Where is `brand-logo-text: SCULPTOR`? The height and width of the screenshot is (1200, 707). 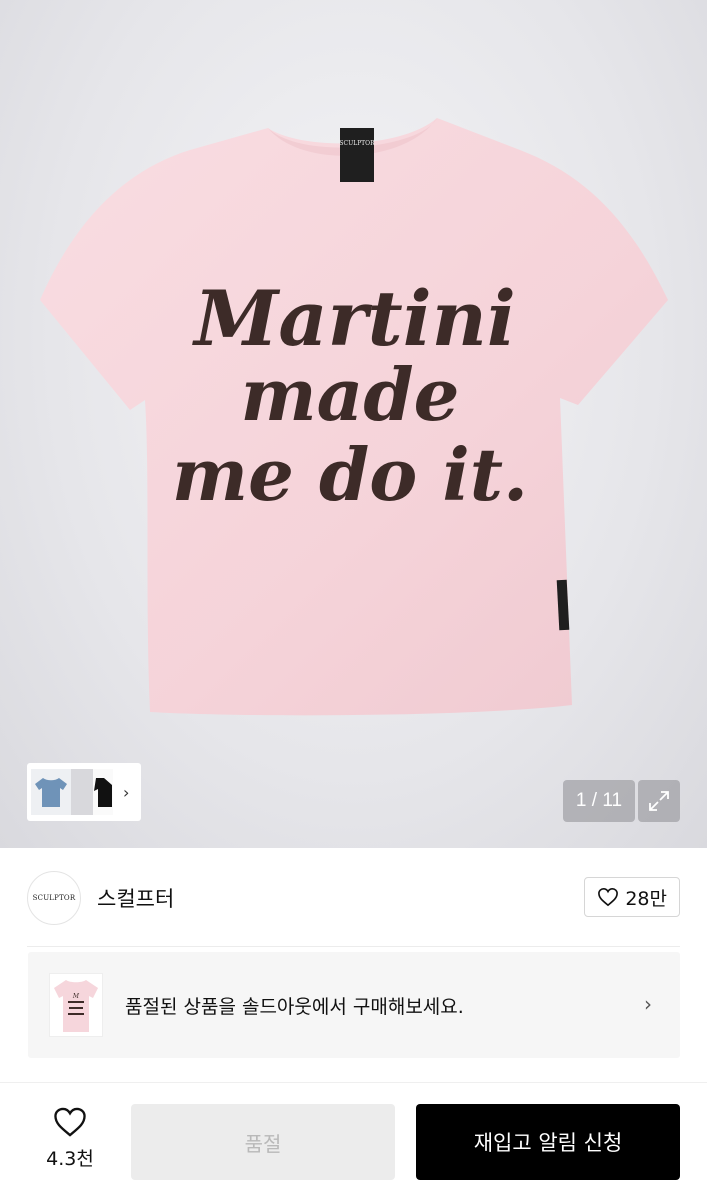
brand-logo-text: SCULPTOR is located at coordinates (54, 898).